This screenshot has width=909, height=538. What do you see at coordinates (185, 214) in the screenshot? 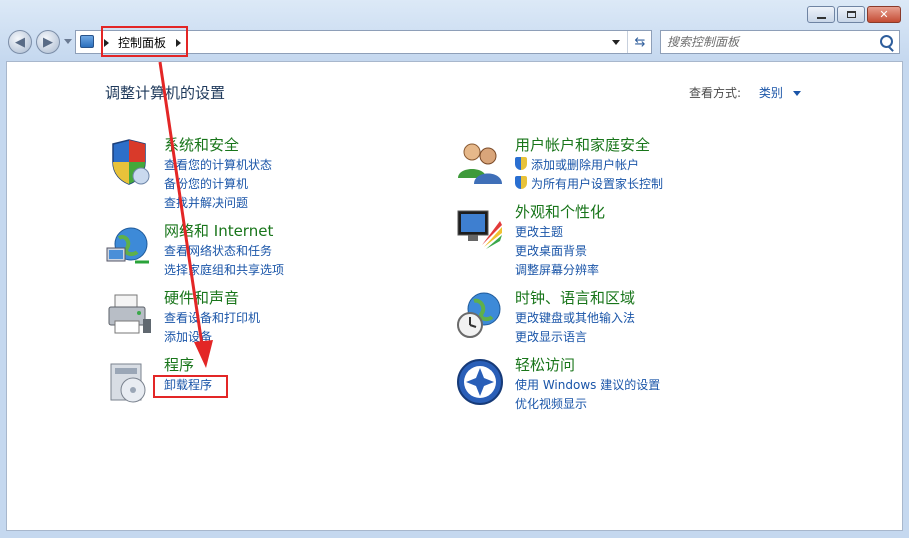
I see `annotation-arrow` at bounding box center [185, 214].